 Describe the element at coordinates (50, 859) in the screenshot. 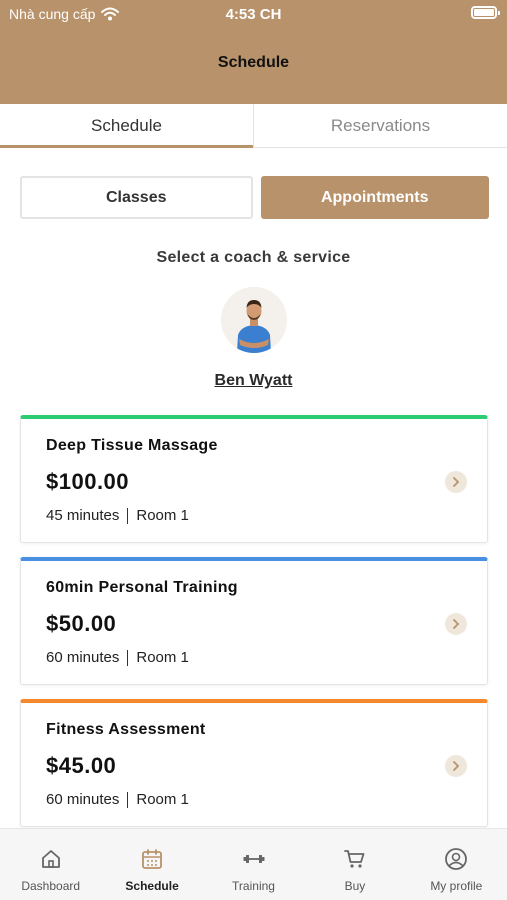

I see `home-icon` at that location.